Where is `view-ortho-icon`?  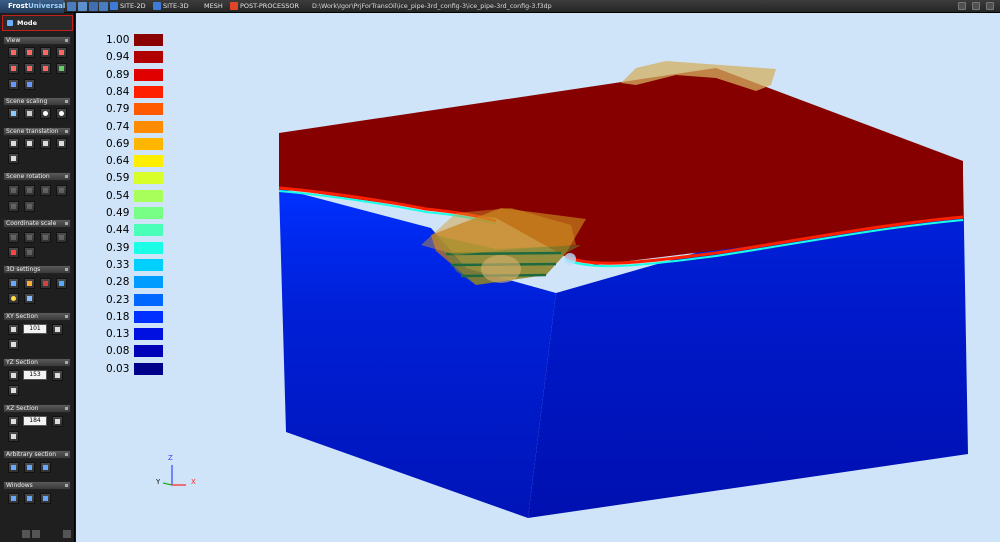
view-ortho-icon is located at coordinates (13, 84).